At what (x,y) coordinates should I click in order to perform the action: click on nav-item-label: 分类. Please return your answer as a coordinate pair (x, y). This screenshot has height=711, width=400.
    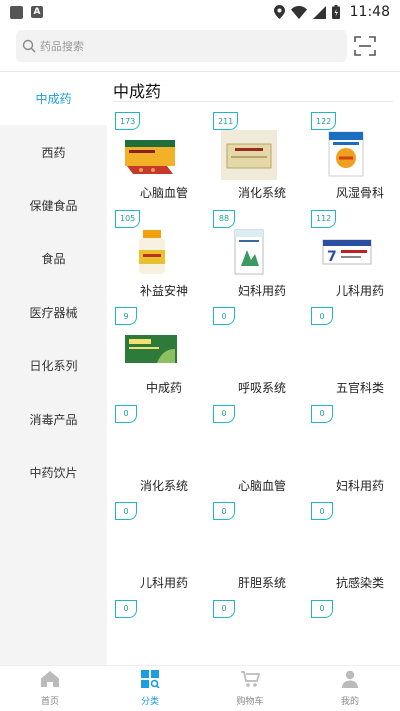
    Looking at the image, I should click on (149, 702).